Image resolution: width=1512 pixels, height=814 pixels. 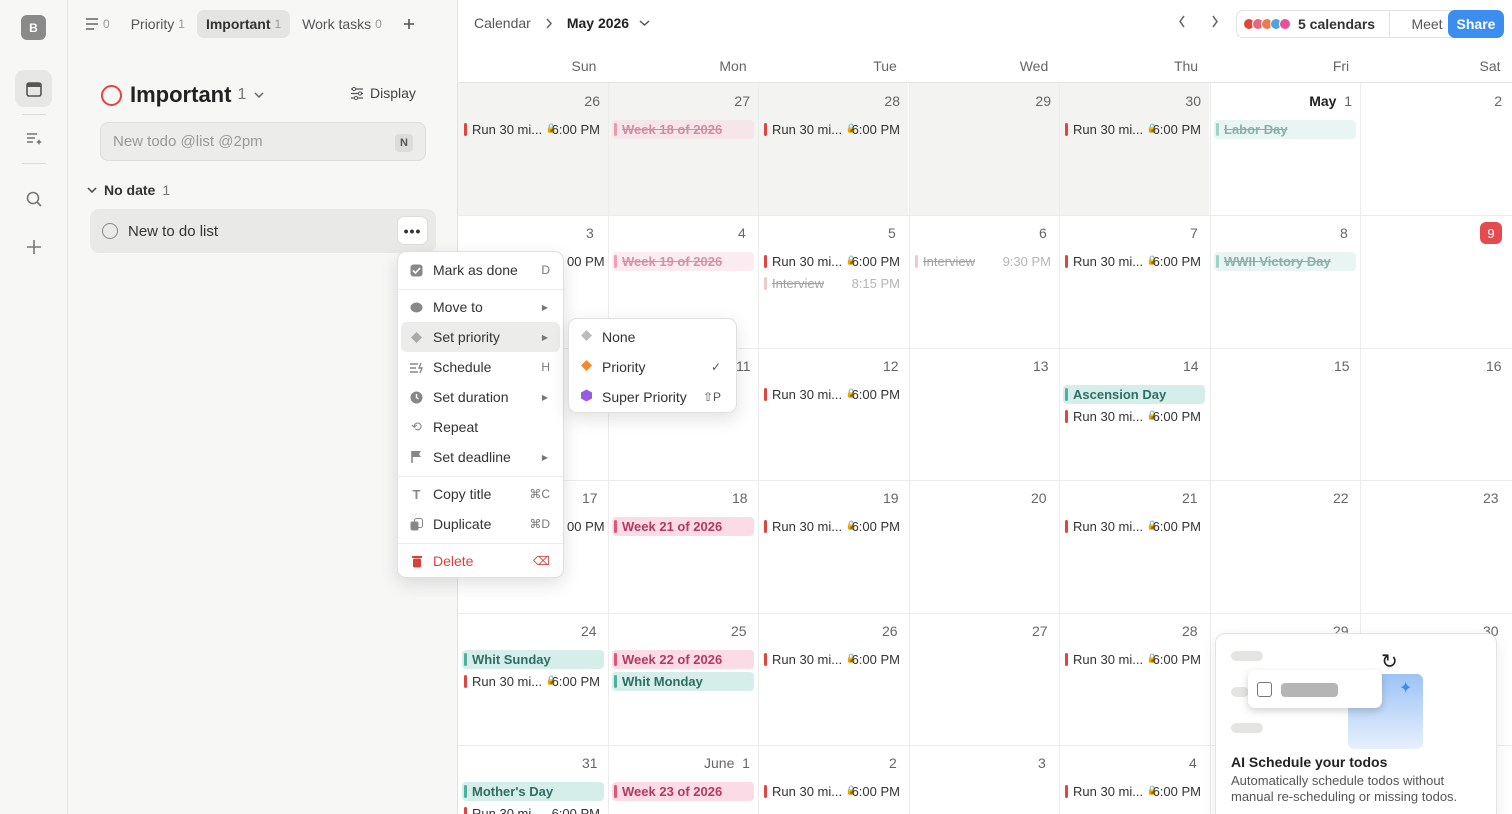 I want to click on day-cell: May 1, so click(x=1285, y=149).